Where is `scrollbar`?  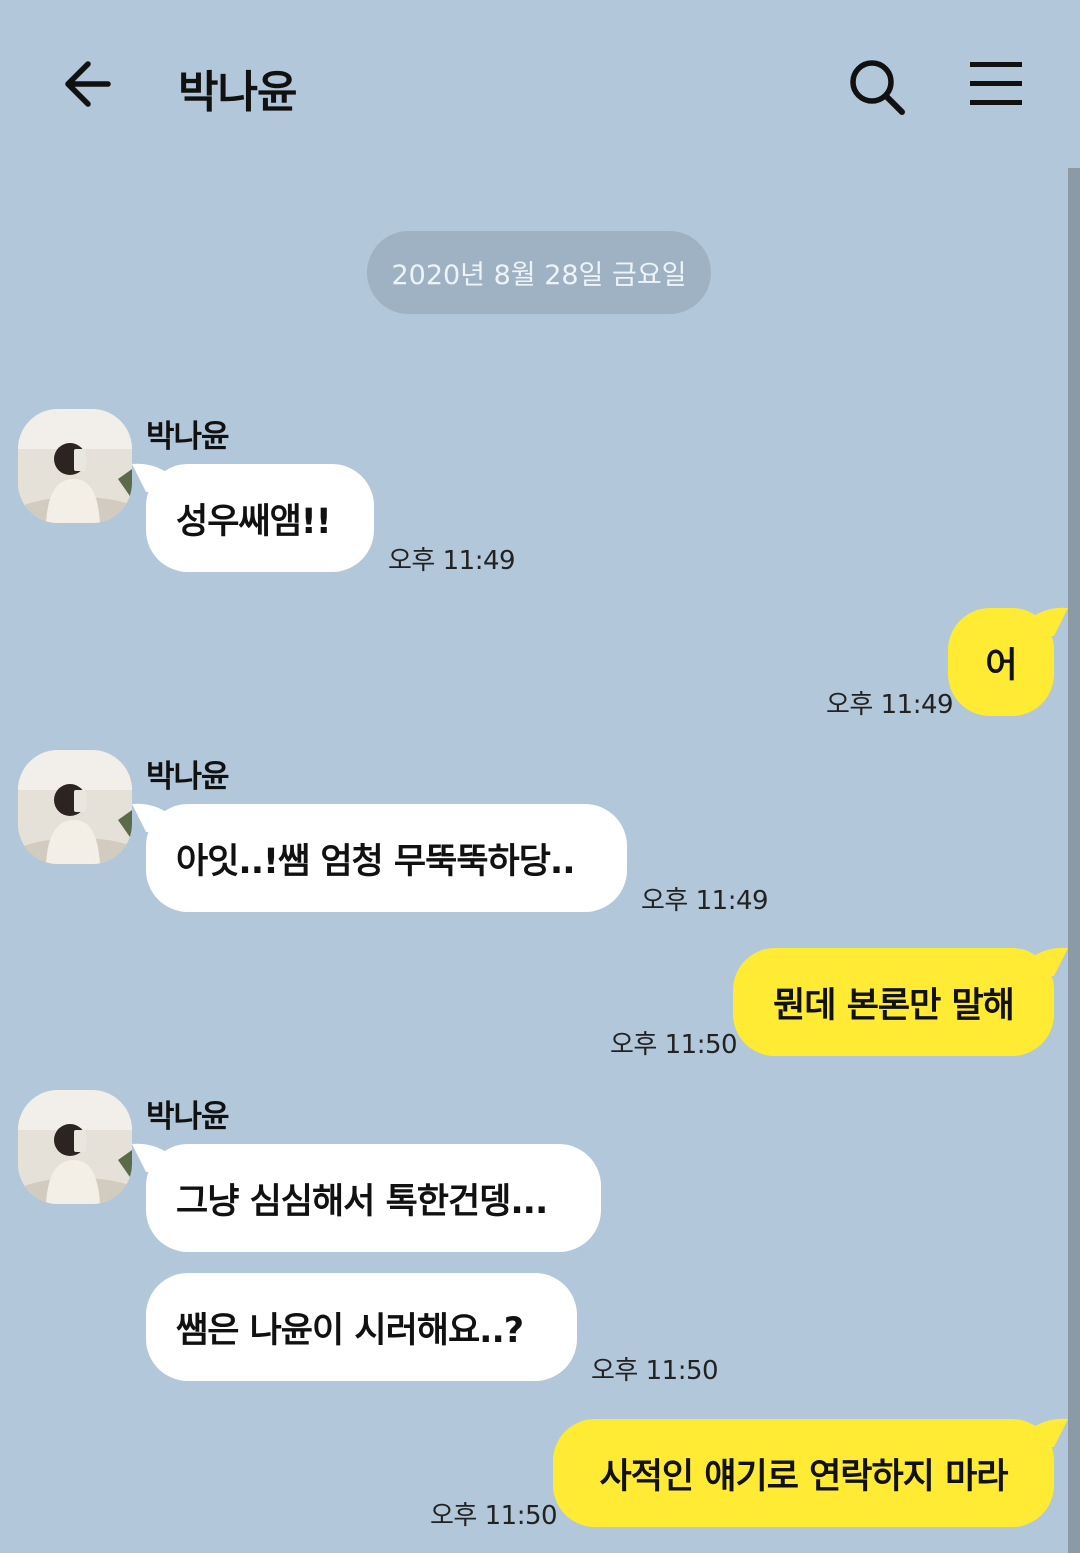 scrollbar is located at coordinates (1074, 860).